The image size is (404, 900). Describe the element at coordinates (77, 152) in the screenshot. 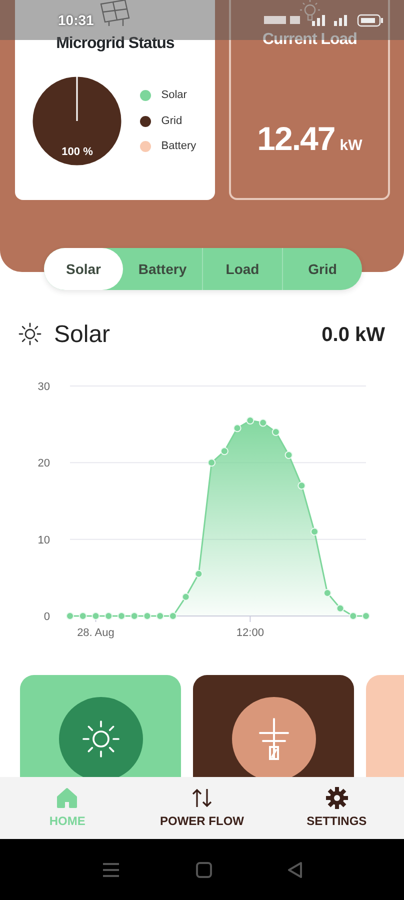

I see `pie-label: 100 %` at that location.